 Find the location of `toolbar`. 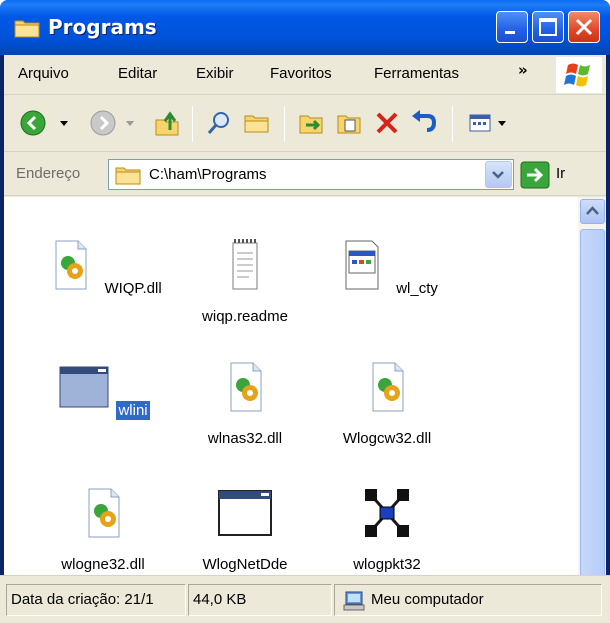

toolbar is located at coordinates (305, 124).